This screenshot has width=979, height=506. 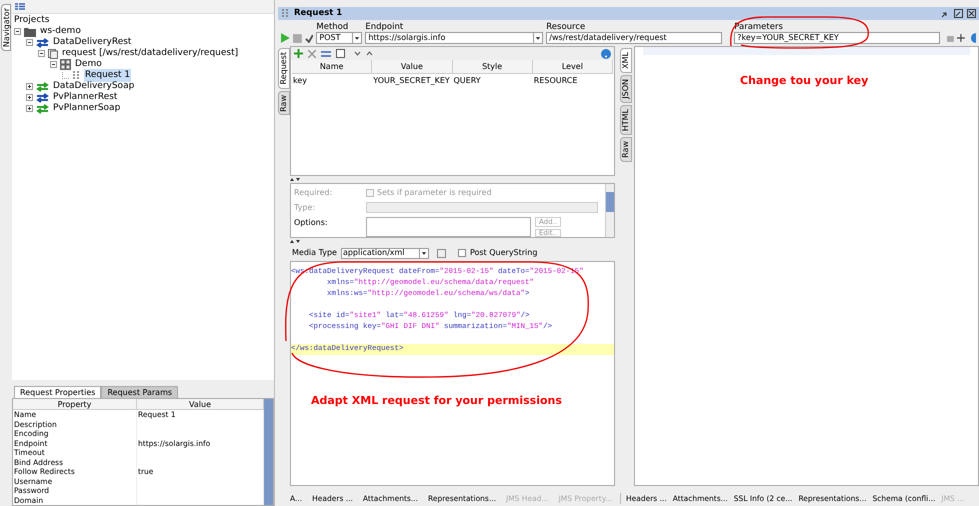 I want to click on parameters-field: ?key=YOUR_SECRET_KEY, so click(x=837, y=38).